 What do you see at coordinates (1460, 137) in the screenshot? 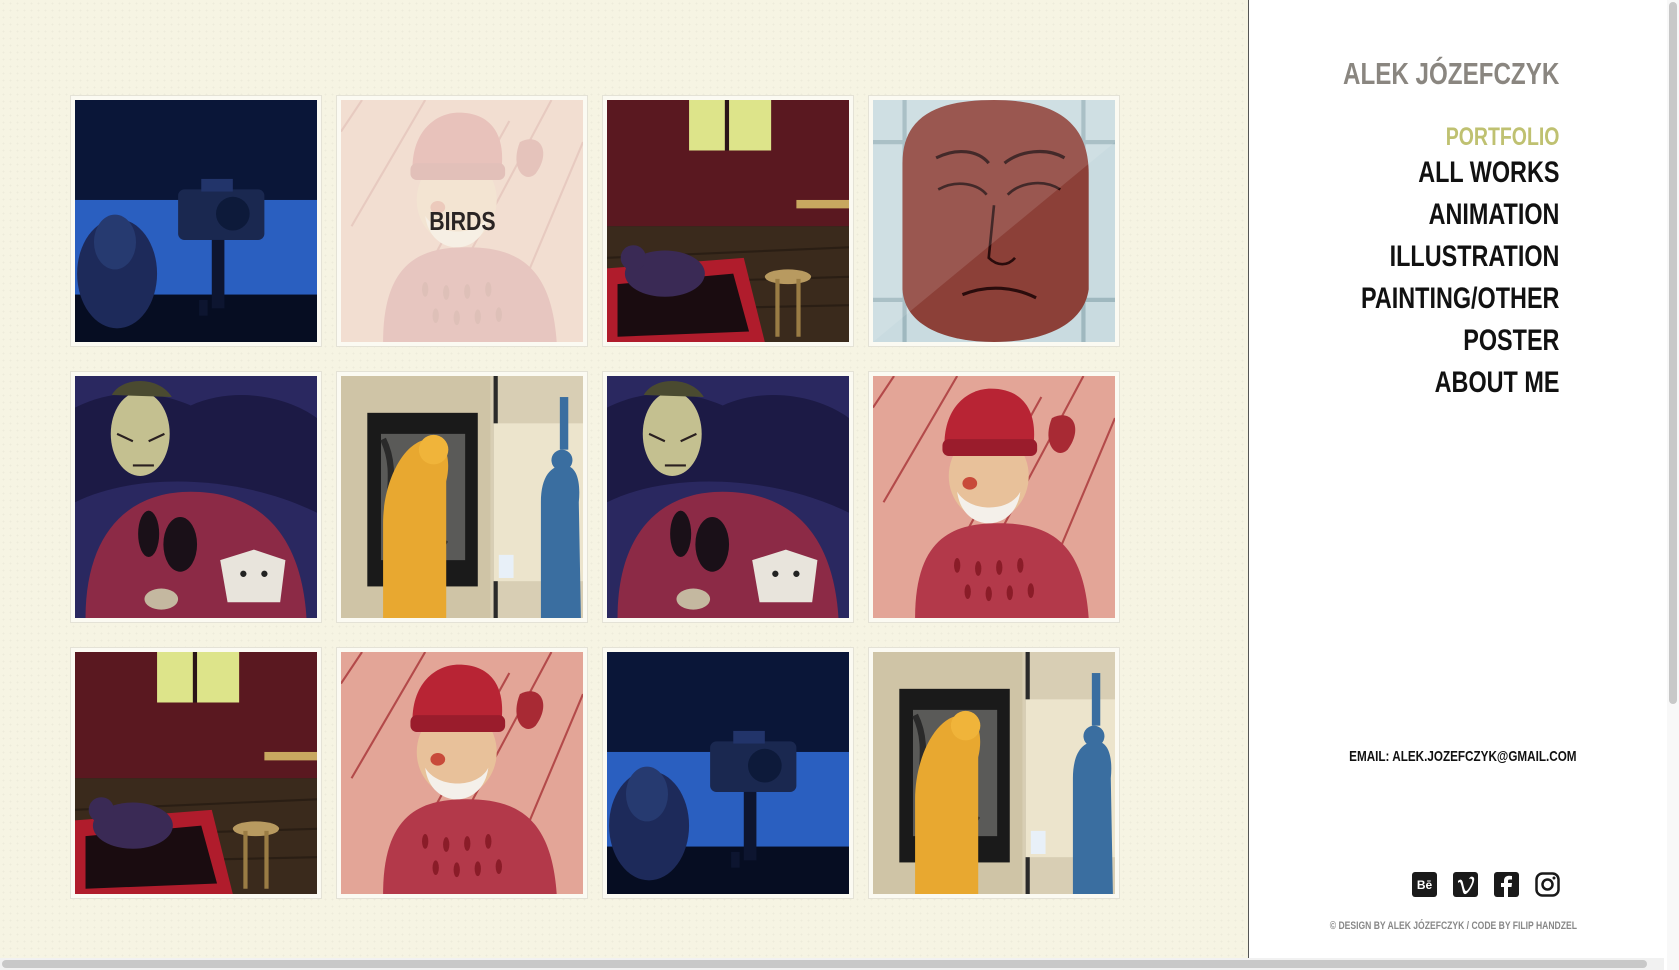
I see `nav-heading-portfolio: PORTFOLIO` at bounding box center [1460, 137].